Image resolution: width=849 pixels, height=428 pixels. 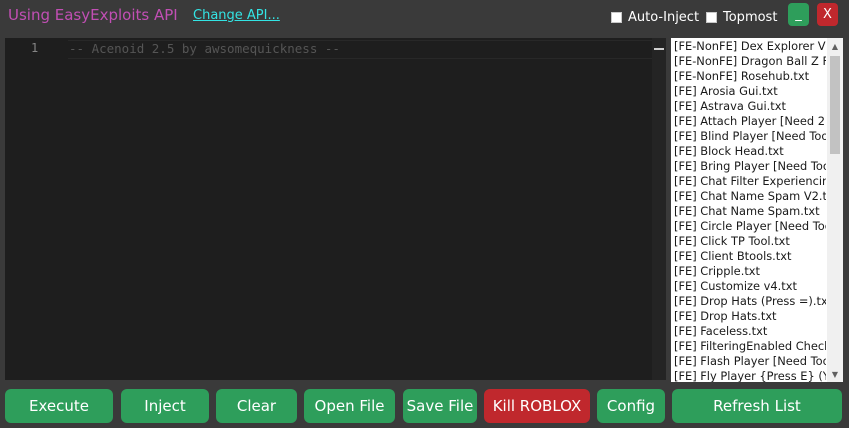 What do you see at coordinates (835, 210) in the screenshot?
I see `list-scrollbar: ▲ ▼` at bounding box center [835, 210].